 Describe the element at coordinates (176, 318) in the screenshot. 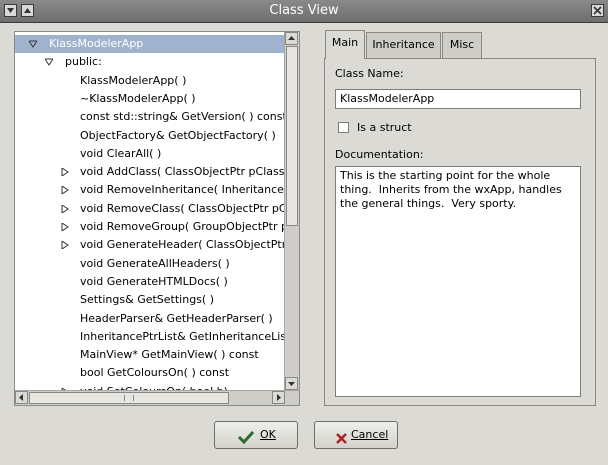

I see `tree-row-label: HeaderParser& GetHeaderParser( )` at that location.